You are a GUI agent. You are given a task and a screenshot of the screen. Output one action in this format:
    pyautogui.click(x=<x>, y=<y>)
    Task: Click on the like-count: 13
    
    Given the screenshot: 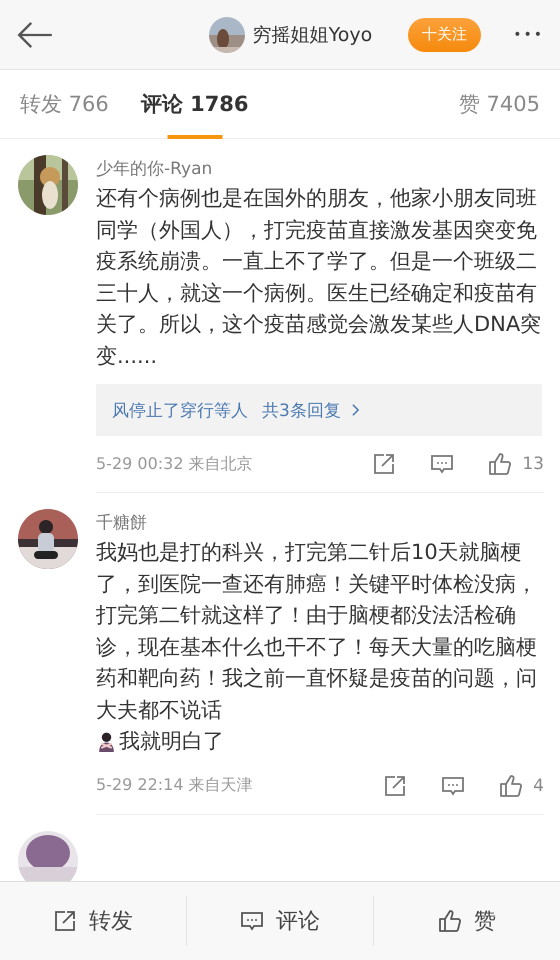 What is the action you would take?
    pyautogui.click(x=533, y=464)
    